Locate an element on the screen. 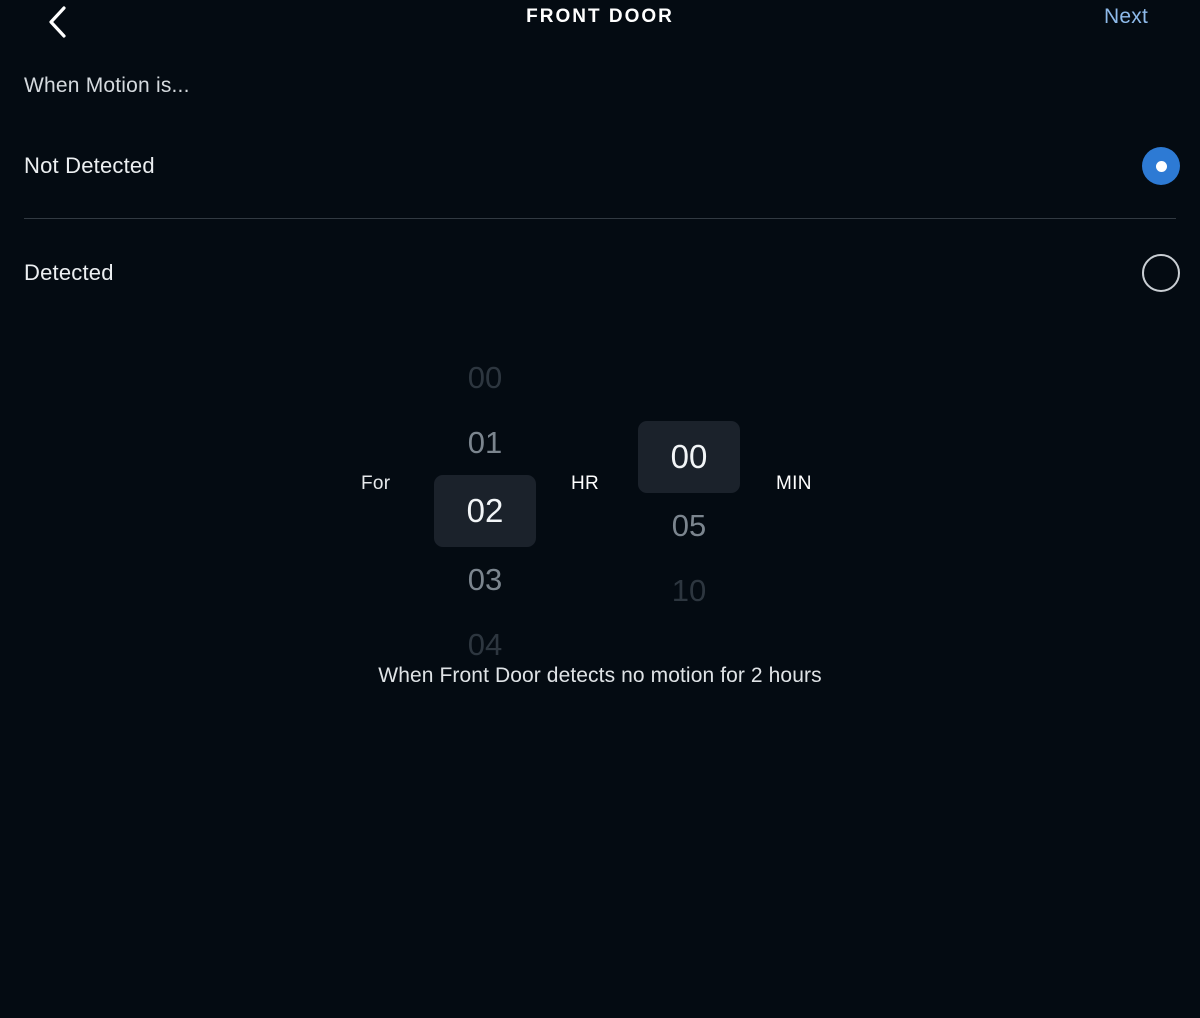 This screenshot has height=1018, width=1200. option-row-not-detected: Not Detected is located at coordinates (600, 166).